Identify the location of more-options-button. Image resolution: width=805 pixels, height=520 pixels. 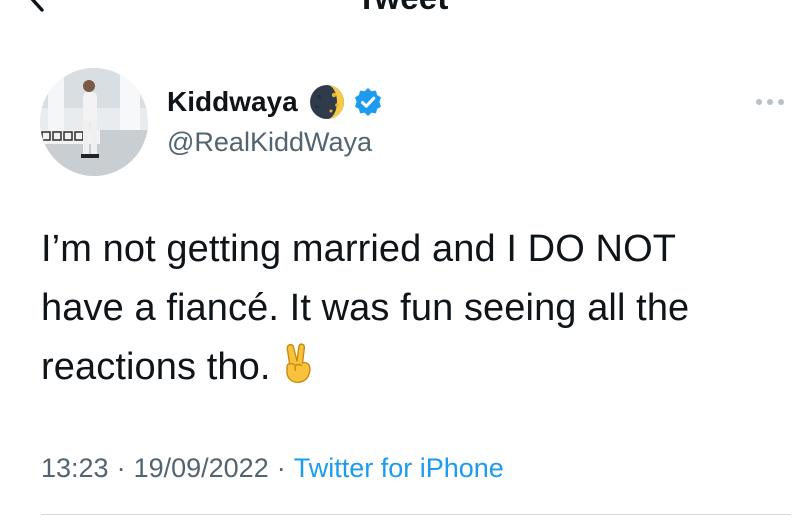
(770, 102).